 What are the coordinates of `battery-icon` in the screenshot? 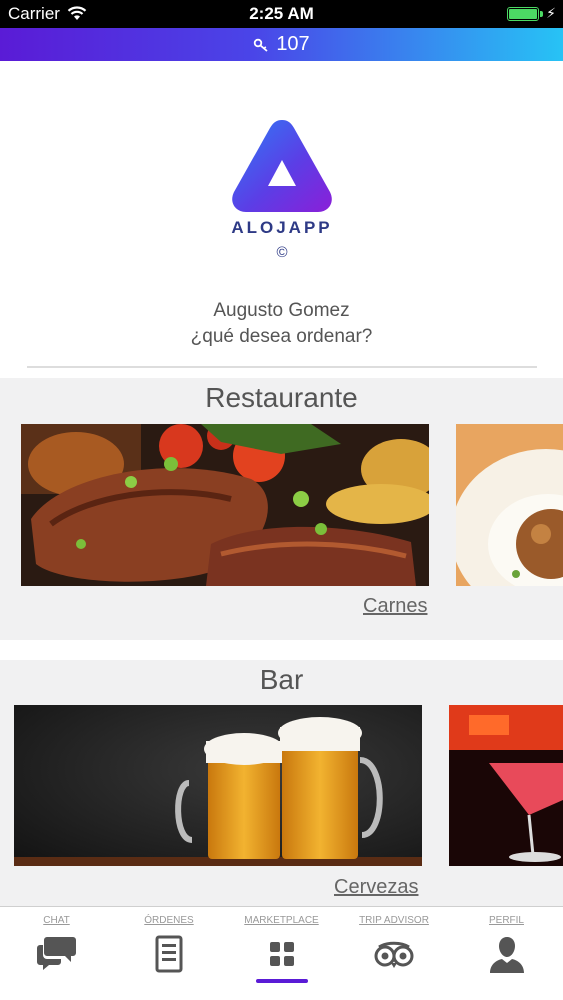 It's located at (523, 14).